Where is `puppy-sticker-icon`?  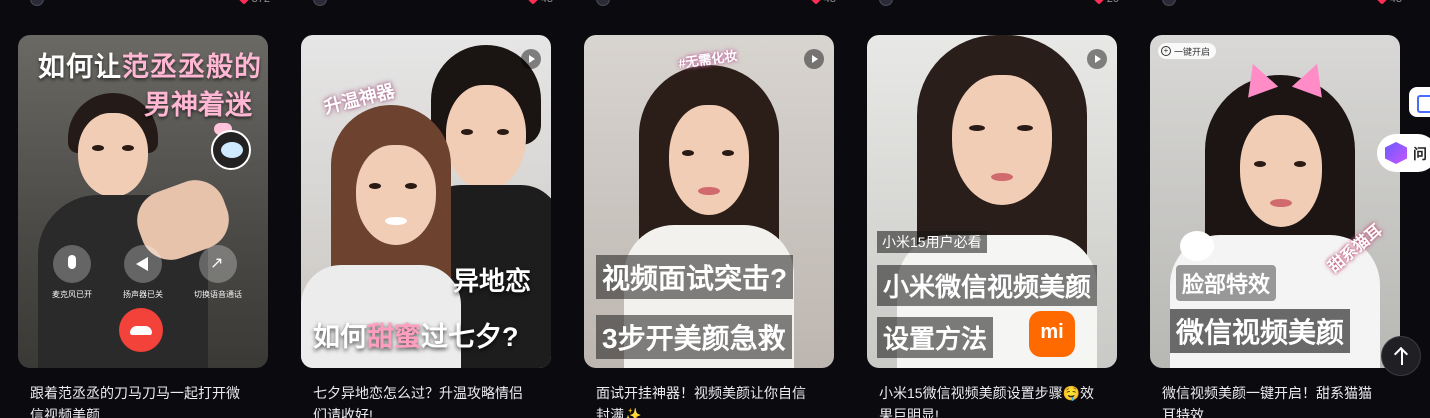
puppy-sticker-icon is located at coordinates (1197, 246).